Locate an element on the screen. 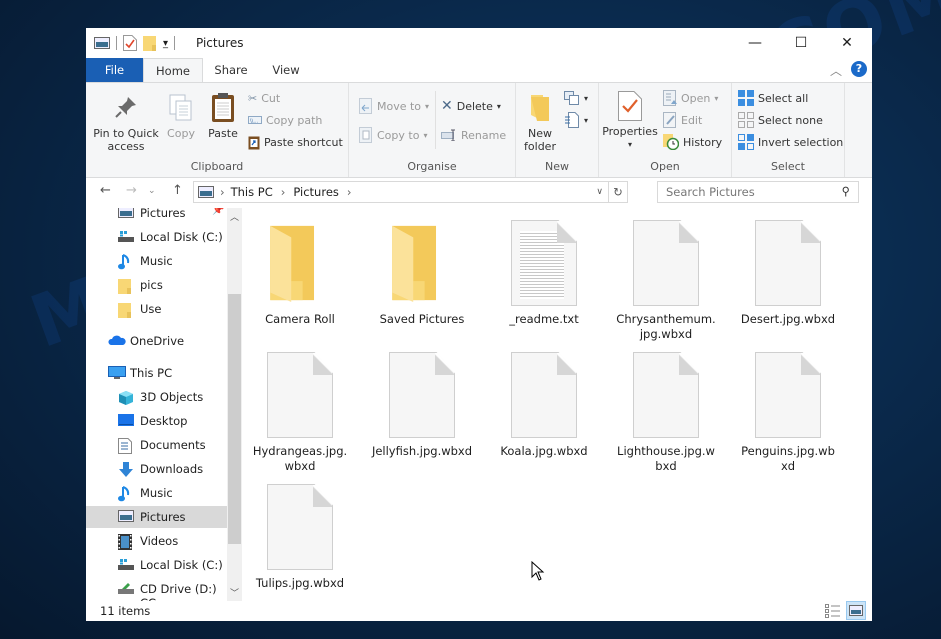 The height and width of the screenshot is (639, 941). copy-path-button: \\... Copy path is located at coordinates (285, 120).